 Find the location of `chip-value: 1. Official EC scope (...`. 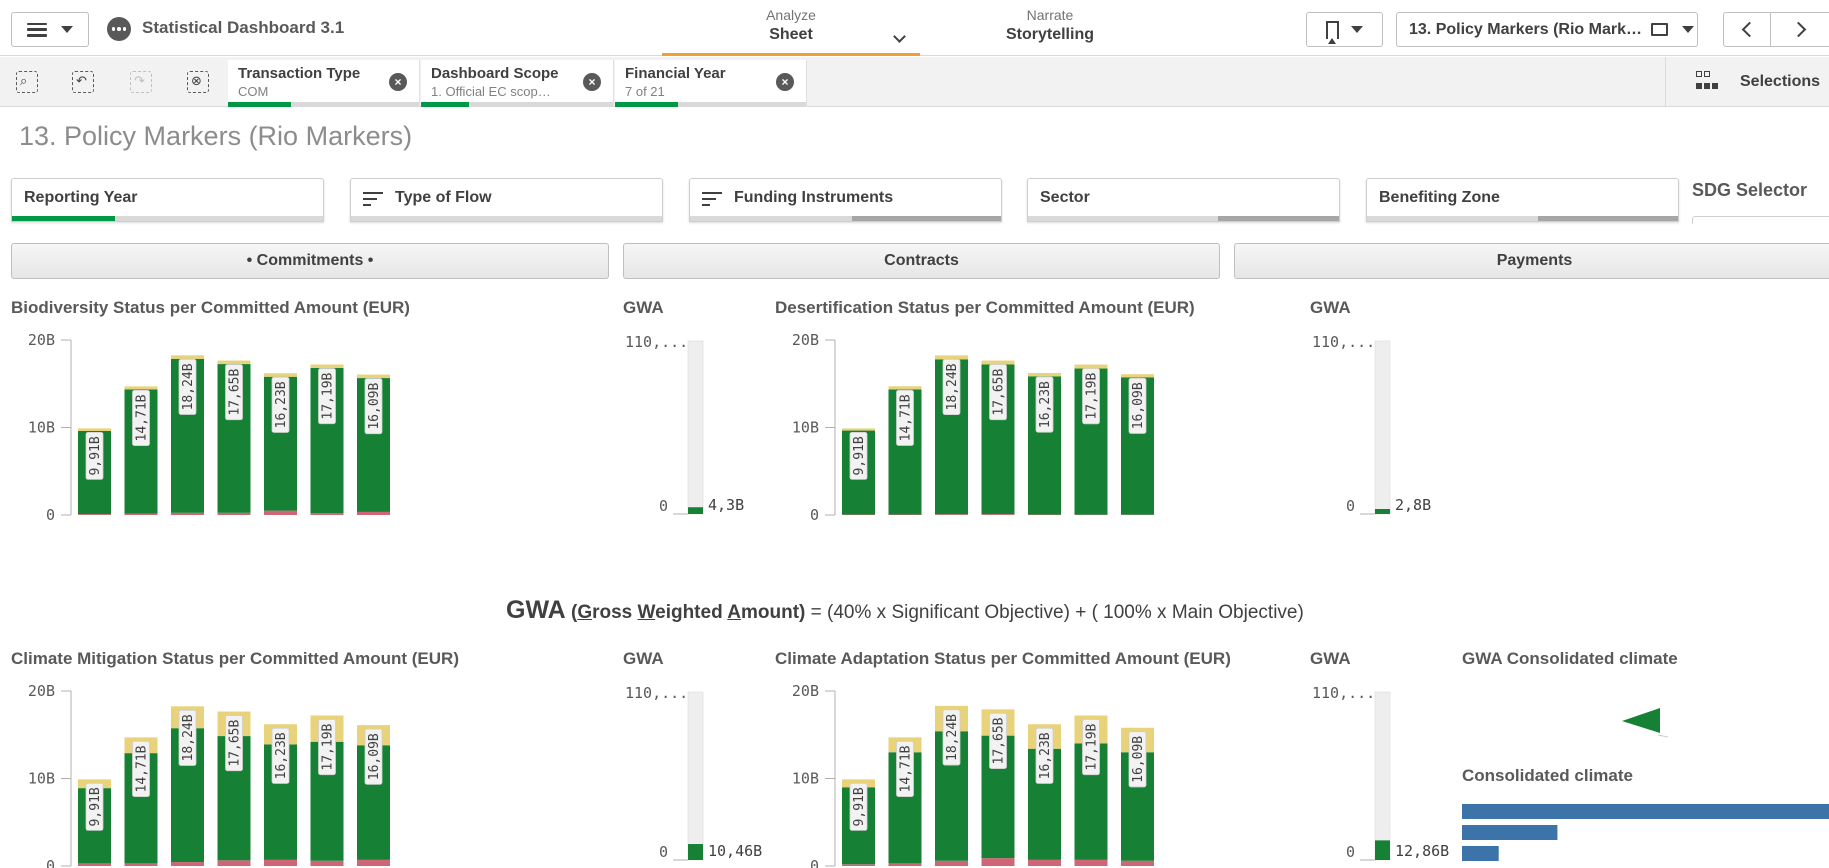

chip-value: 1. Official EC scope (... is located at coordinates (493, 91).